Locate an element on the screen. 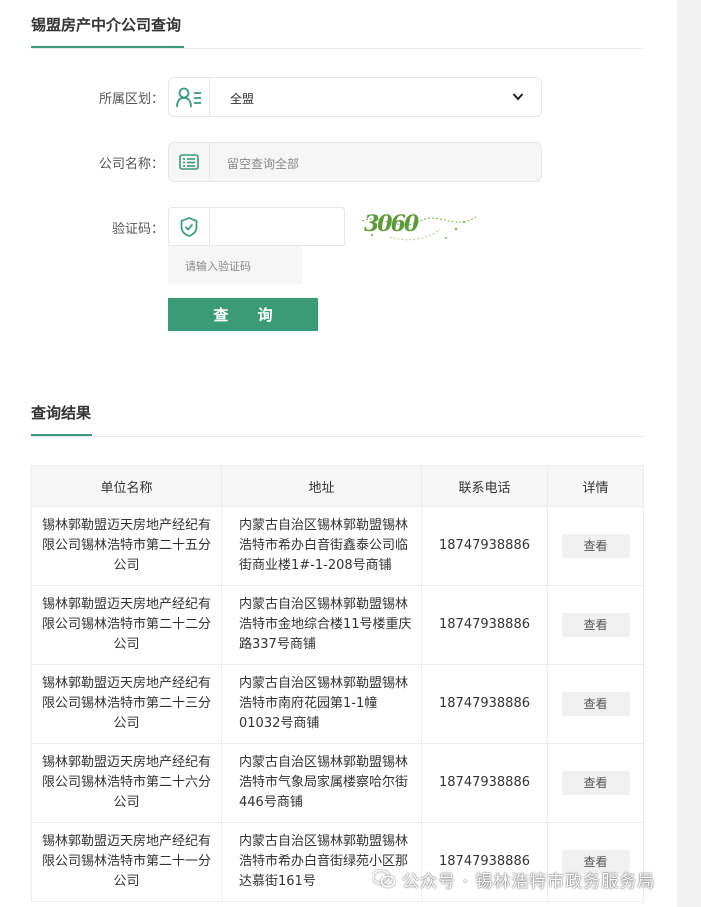  person-card-icon is located at coordinates (188, 97).